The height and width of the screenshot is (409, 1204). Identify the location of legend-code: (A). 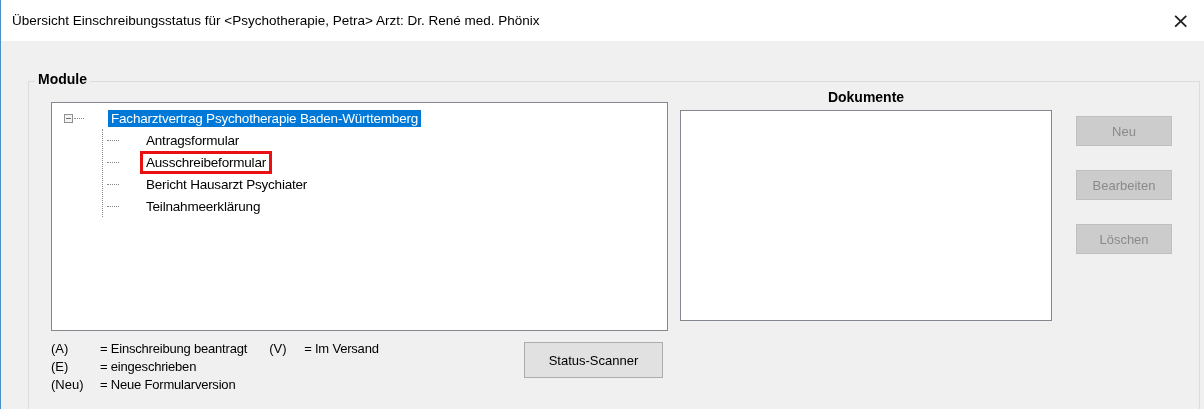
(60, 348).